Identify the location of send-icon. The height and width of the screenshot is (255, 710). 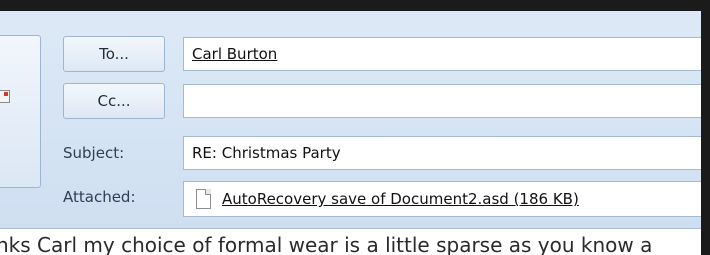
(5, 96).